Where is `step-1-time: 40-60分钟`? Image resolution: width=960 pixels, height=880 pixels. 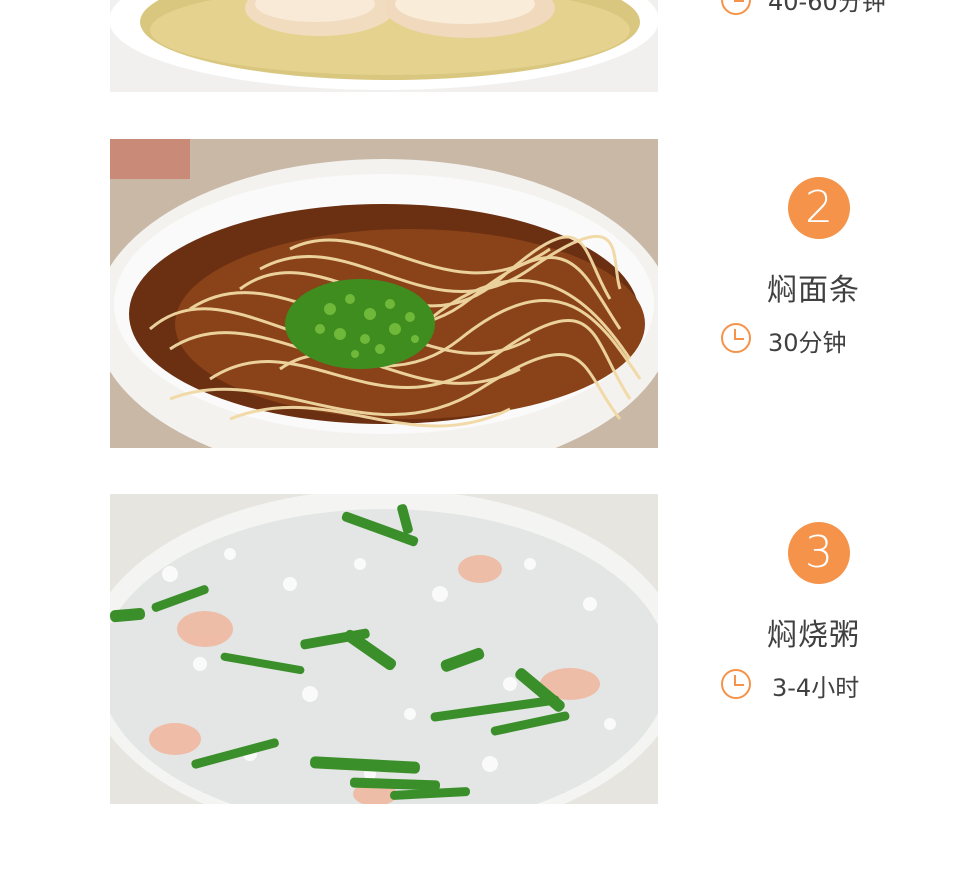 step-1-time: 40-60分钟 is located at coordinates (827, 8).